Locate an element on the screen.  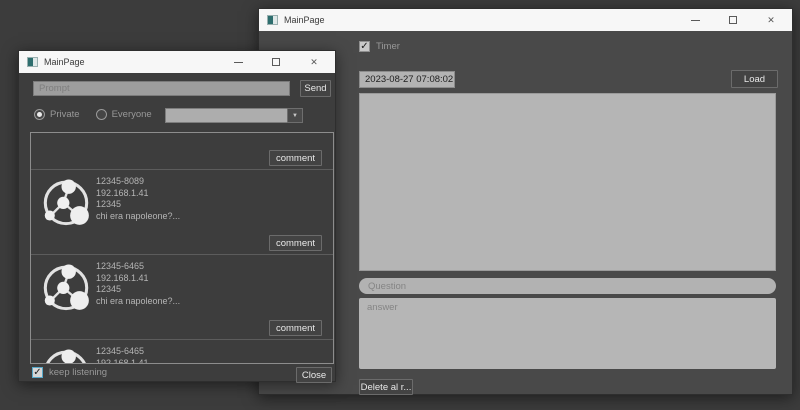
keep-listening-checkbox: ✓ keep listening is located at coordinates (178, 372).